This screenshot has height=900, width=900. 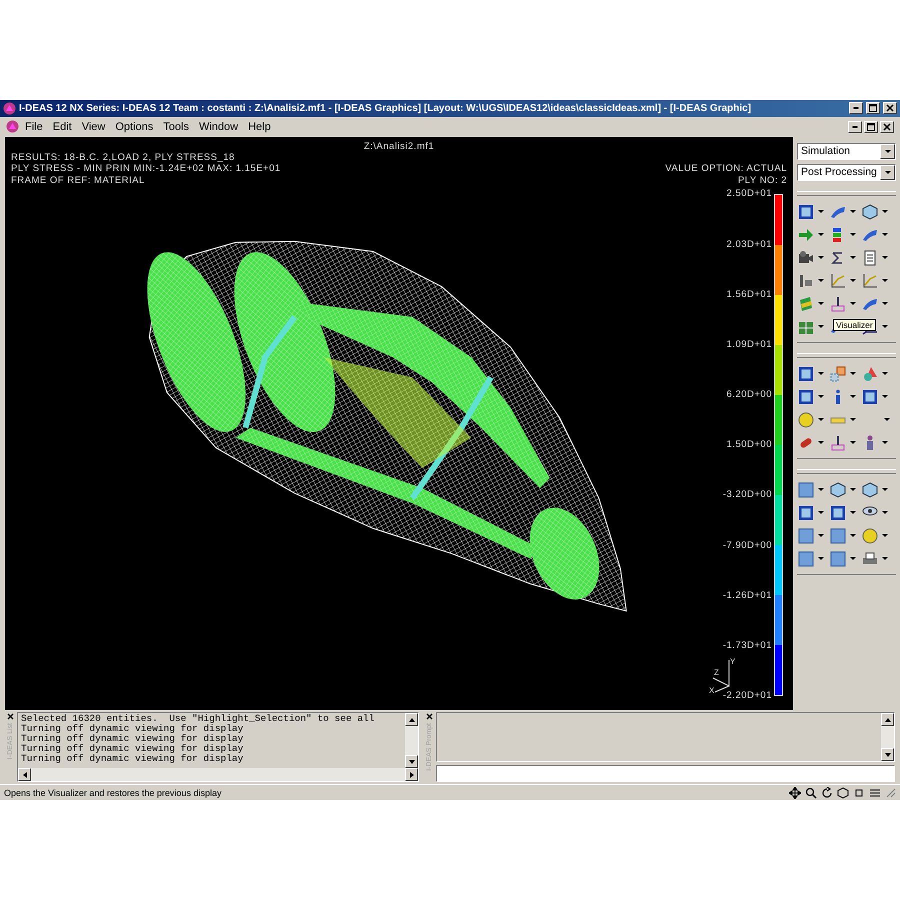 I want to click on menu-item: View, so click(x=94, y=127).